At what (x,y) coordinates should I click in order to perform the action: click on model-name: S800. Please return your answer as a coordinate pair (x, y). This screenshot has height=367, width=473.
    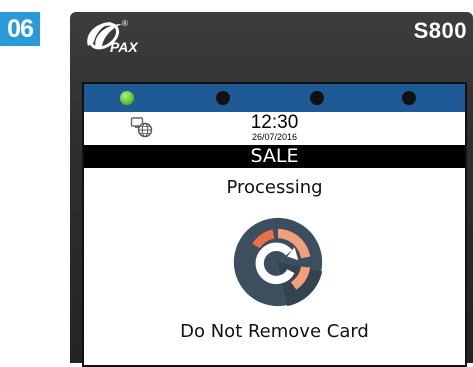
    Looking at the image, I should click on (440, 30).